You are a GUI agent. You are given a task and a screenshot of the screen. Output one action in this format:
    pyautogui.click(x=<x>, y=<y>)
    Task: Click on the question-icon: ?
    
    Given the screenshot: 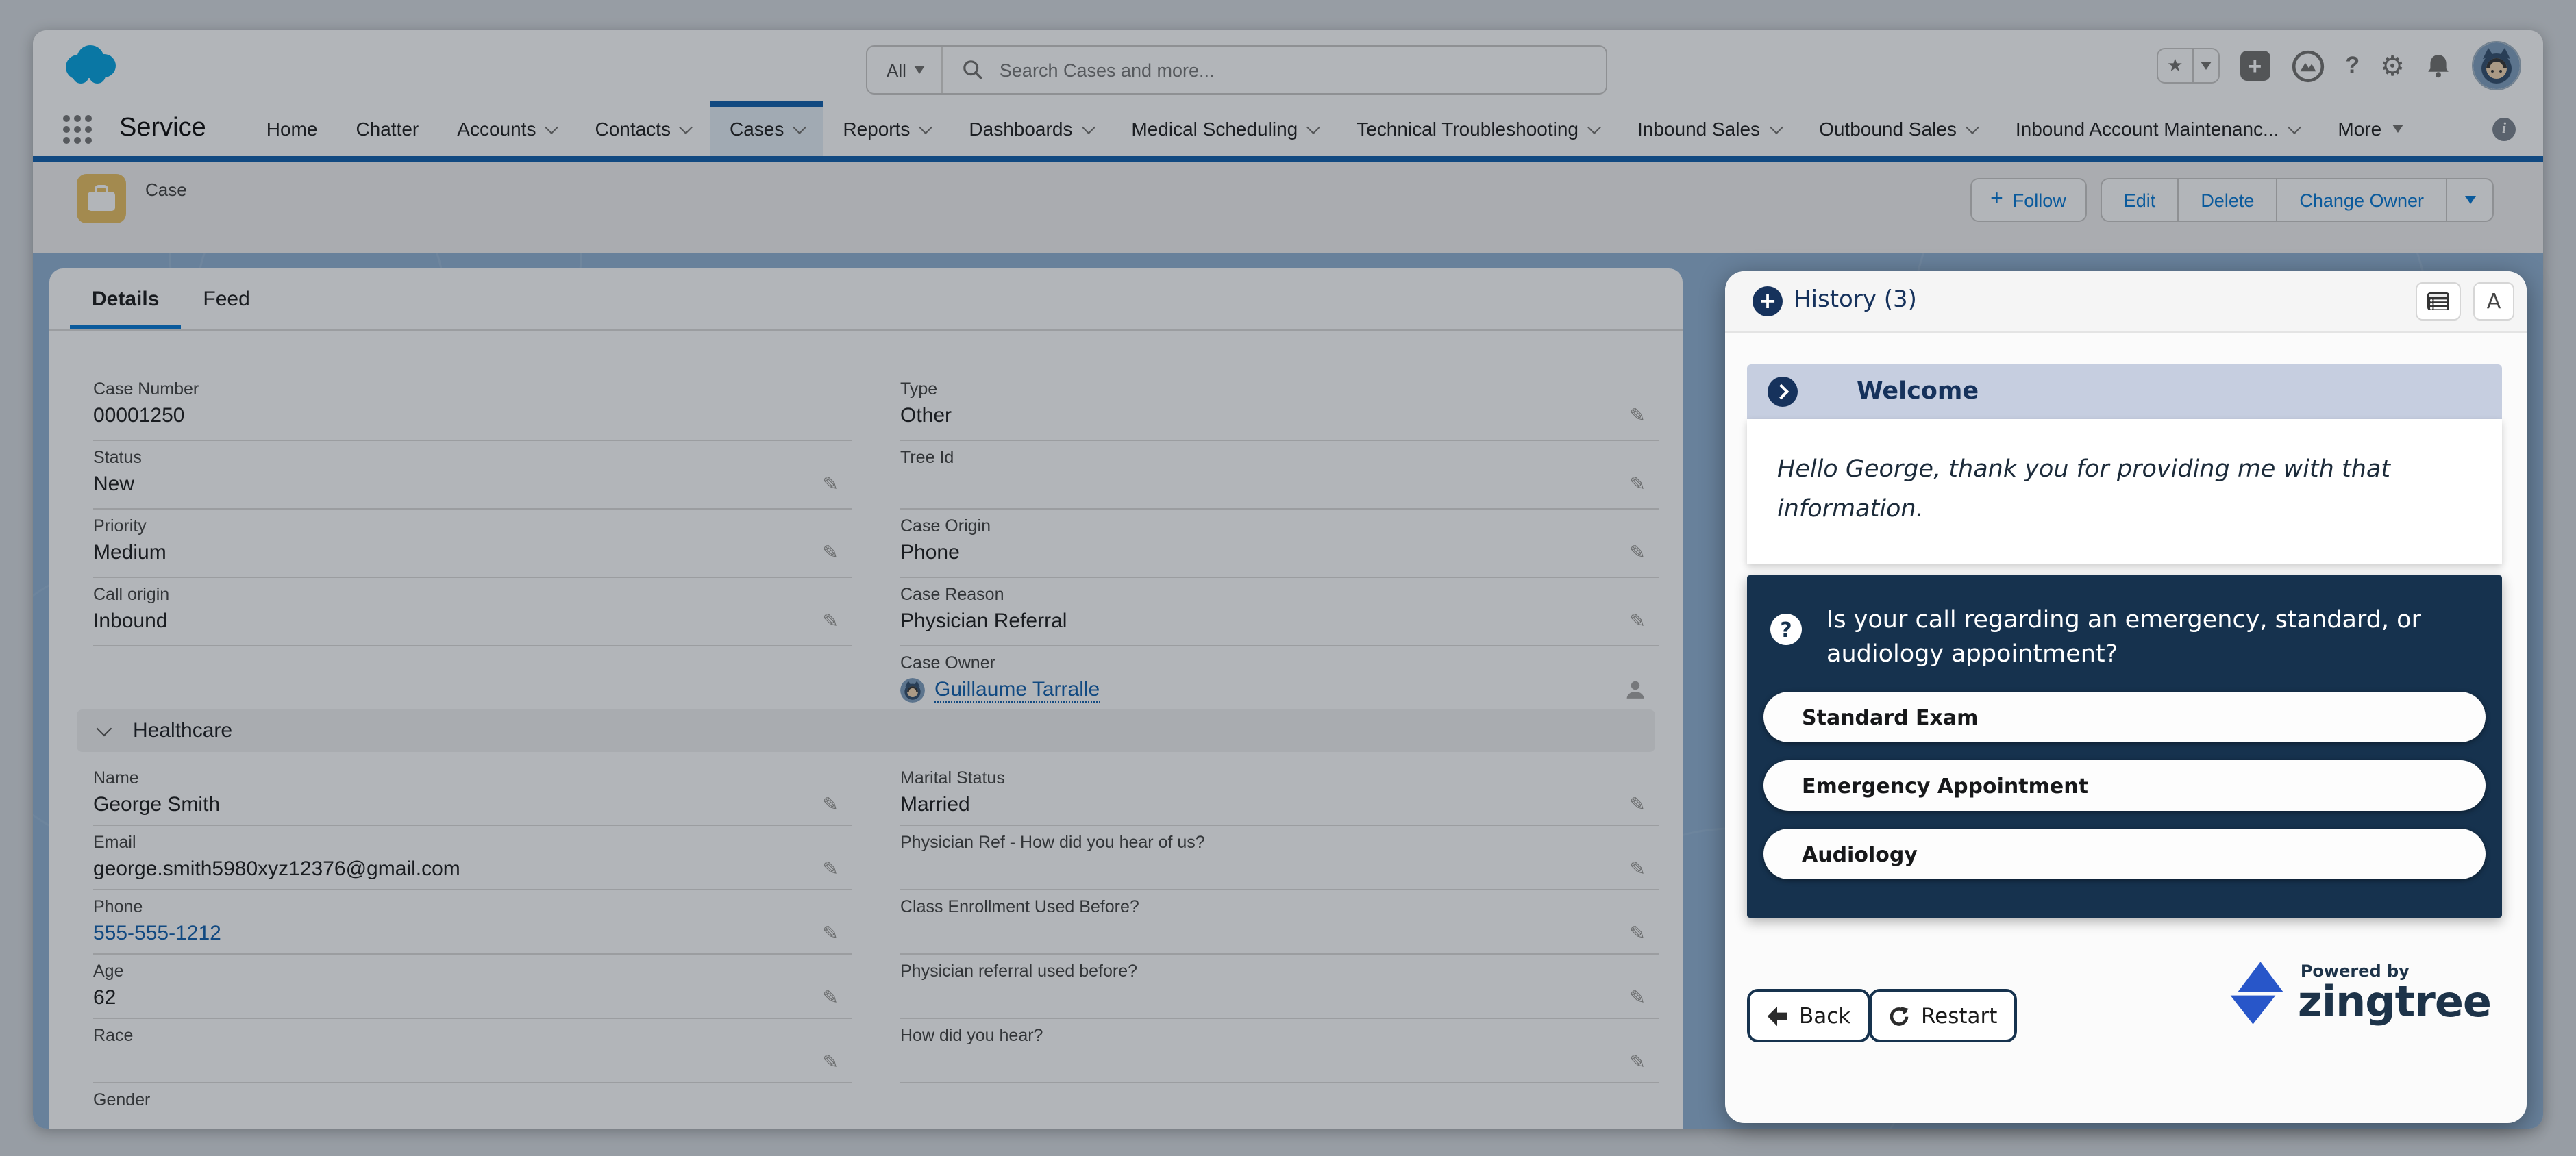 What is the action you would take?
    pyautogui.click(x=1786, y=629)
    